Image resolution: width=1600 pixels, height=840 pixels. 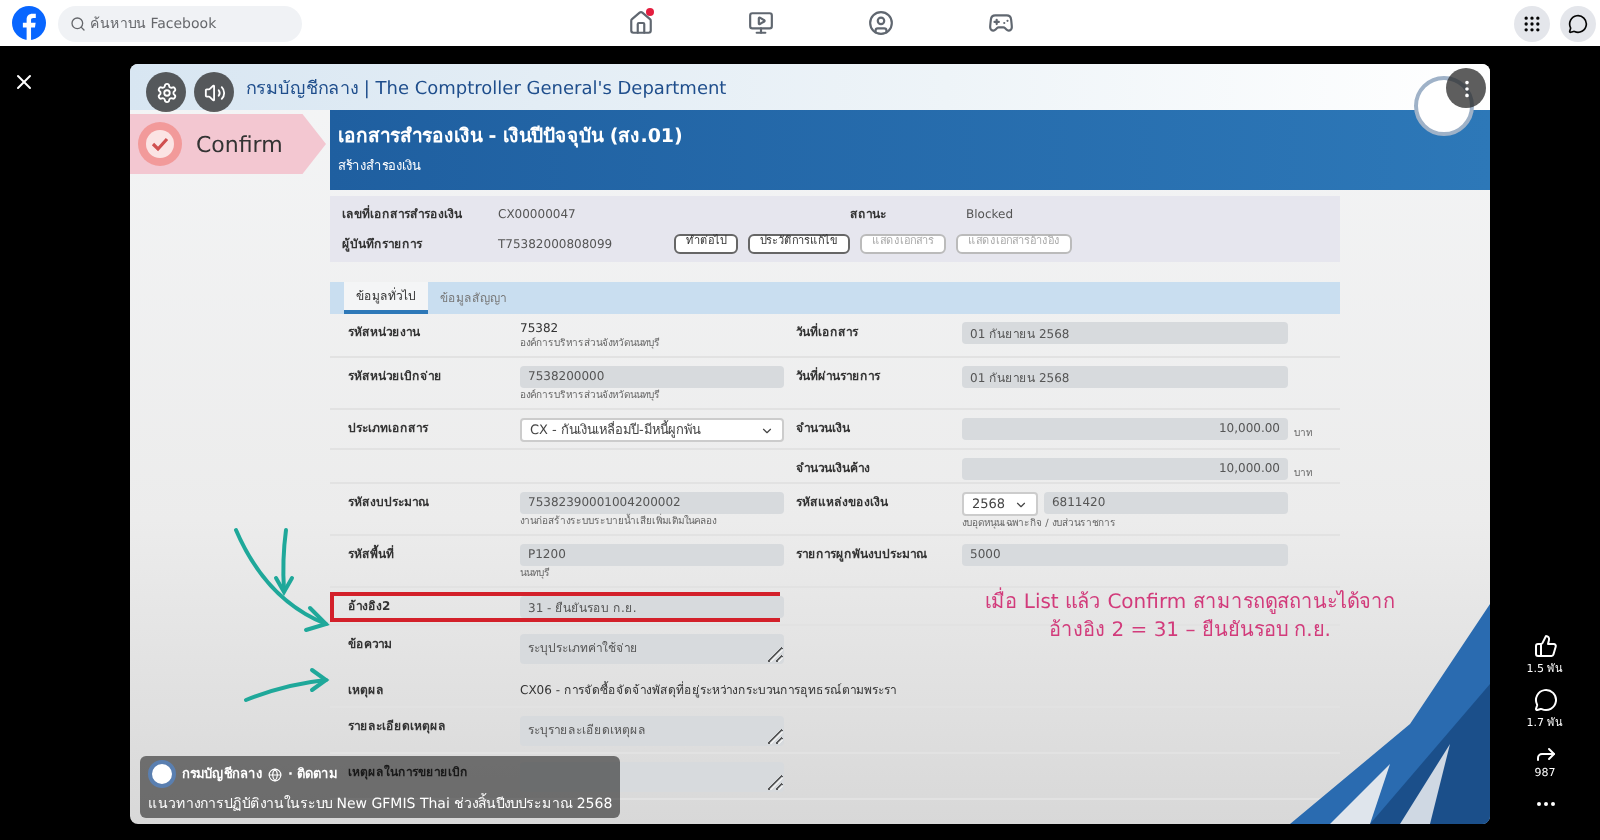 I want to click on share-icon, so click(x=1545, y=754).